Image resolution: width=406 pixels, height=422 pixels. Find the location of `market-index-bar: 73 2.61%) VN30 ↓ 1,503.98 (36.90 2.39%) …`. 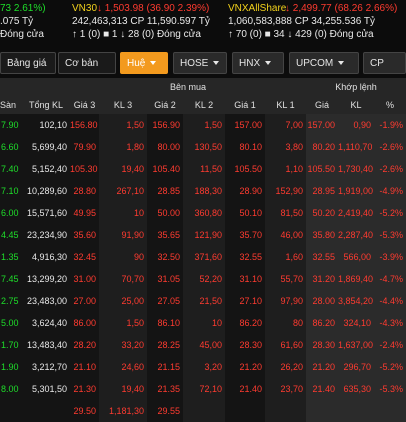

market-index-bar: 73 2.61%) VN30 ↓ 1,503.98 (36.90 2.39%) … is located at coordinates (203, 22).